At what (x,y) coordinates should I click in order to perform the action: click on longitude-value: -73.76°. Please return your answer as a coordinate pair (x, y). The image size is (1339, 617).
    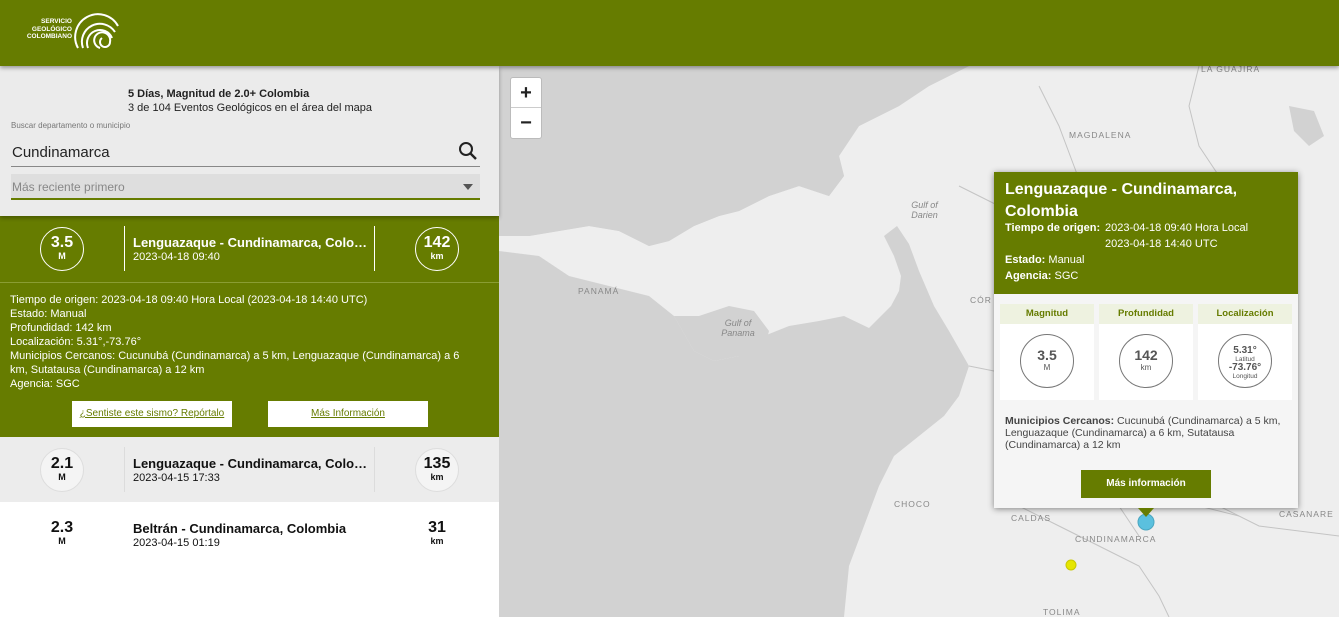
    Looking at the image, I should click on (1245, 367).